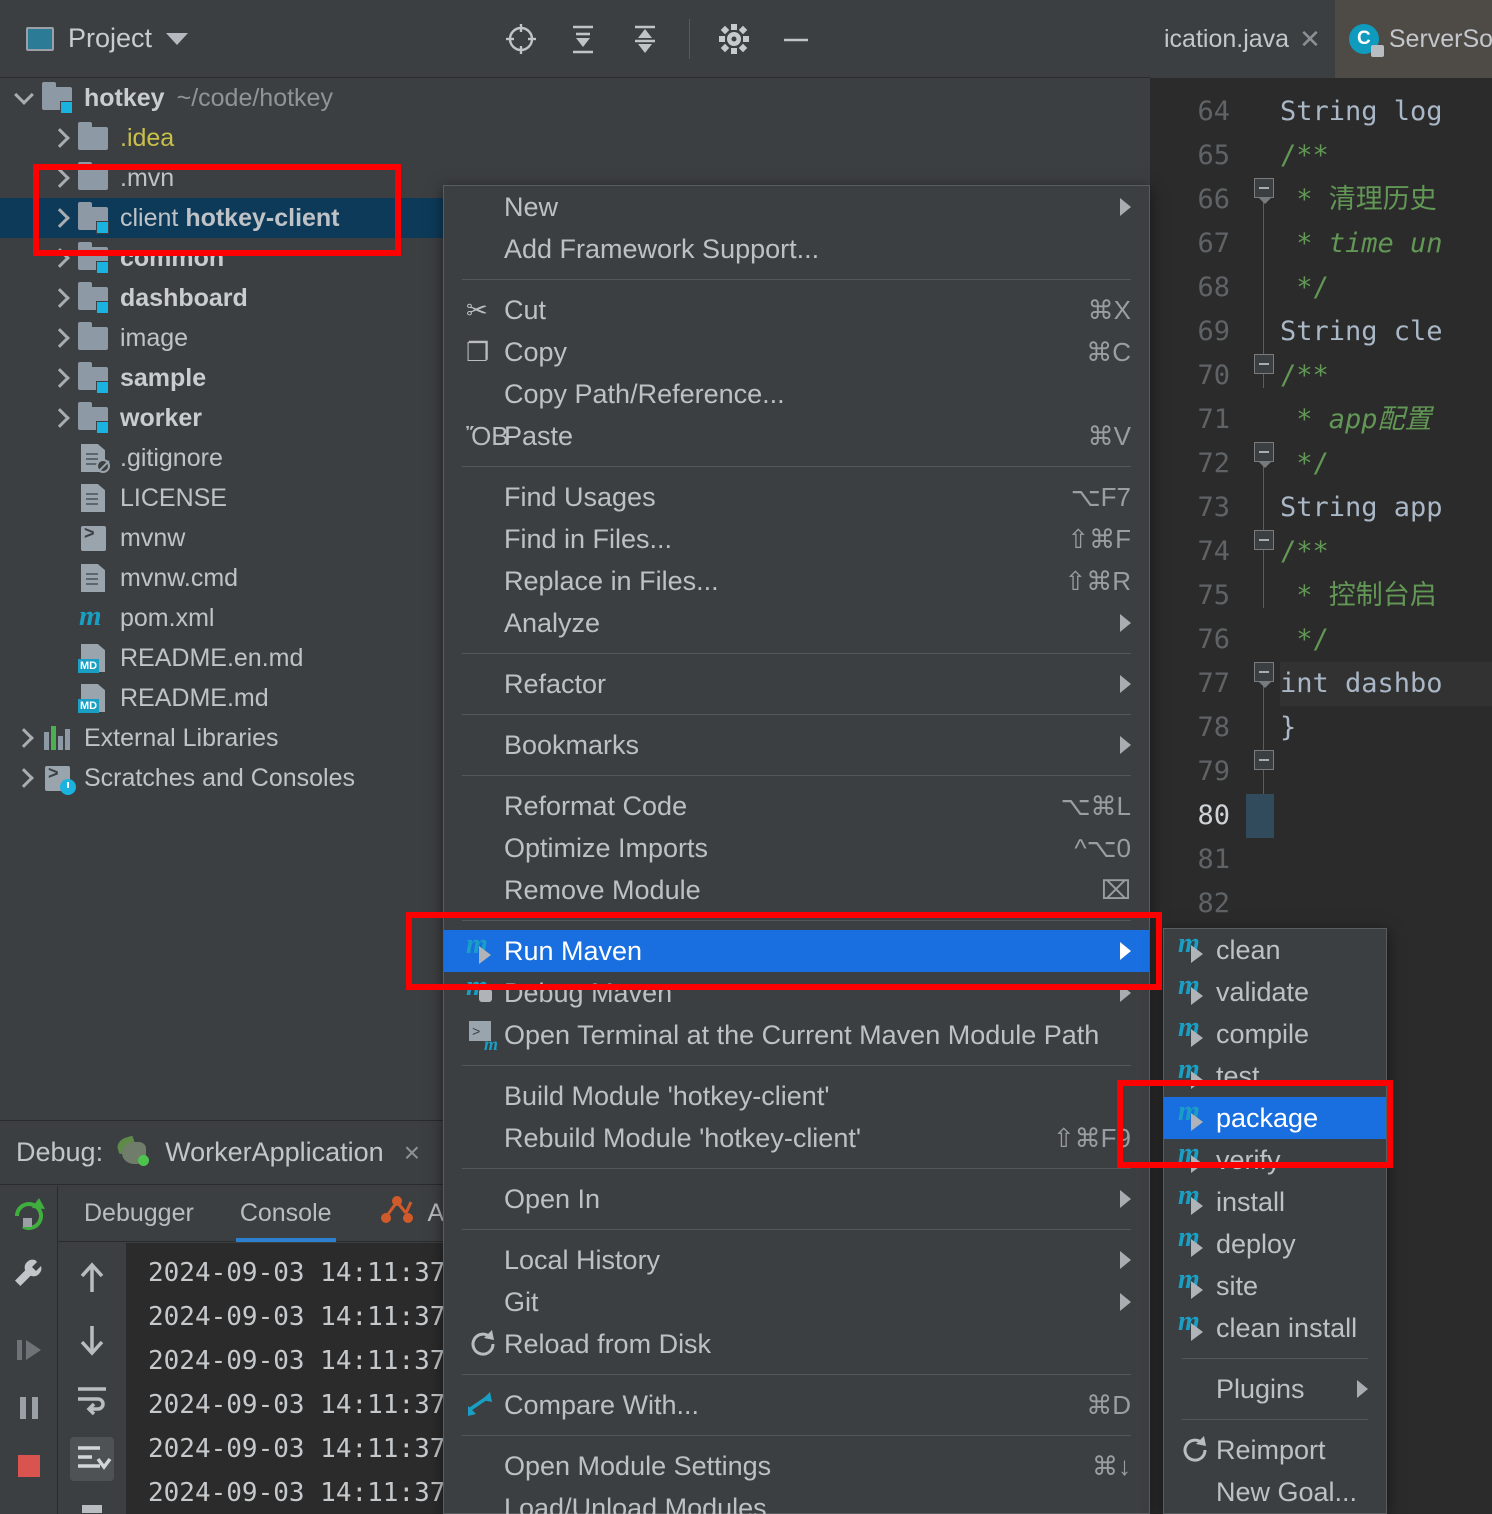 This screenshot has height=1514, width=1492. Describe the element at coordinates (645, 39) in the screenshot. I see `collapse-all-icon` at that location.